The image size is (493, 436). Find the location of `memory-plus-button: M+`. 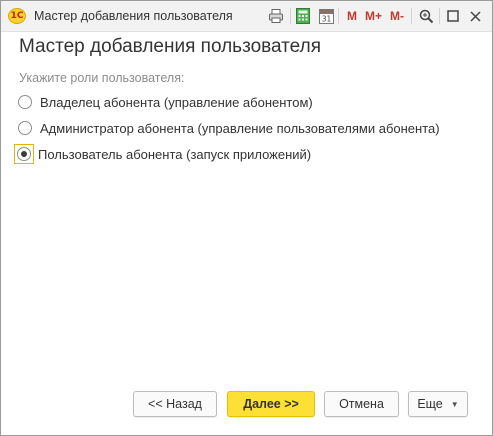

memory-plus-button: M+ is located at coordinates (373, 16).